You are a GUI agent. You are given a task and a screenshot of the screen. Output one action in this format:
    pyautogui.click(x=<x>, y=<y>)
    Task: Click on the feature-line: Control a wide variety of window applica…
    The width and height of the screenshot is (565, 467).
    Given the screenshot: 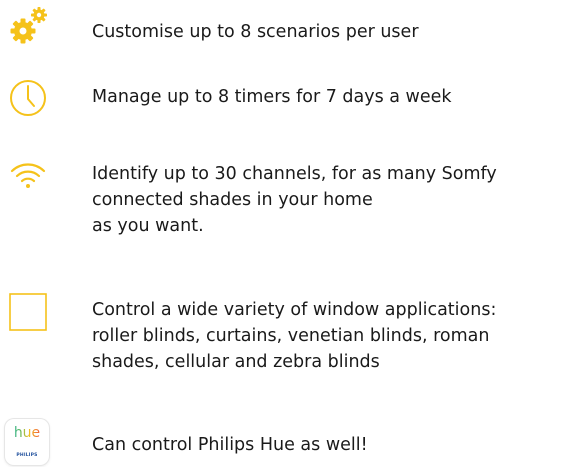 What is the action you would take?
    pyautogui.click(x=294, y=310)
    